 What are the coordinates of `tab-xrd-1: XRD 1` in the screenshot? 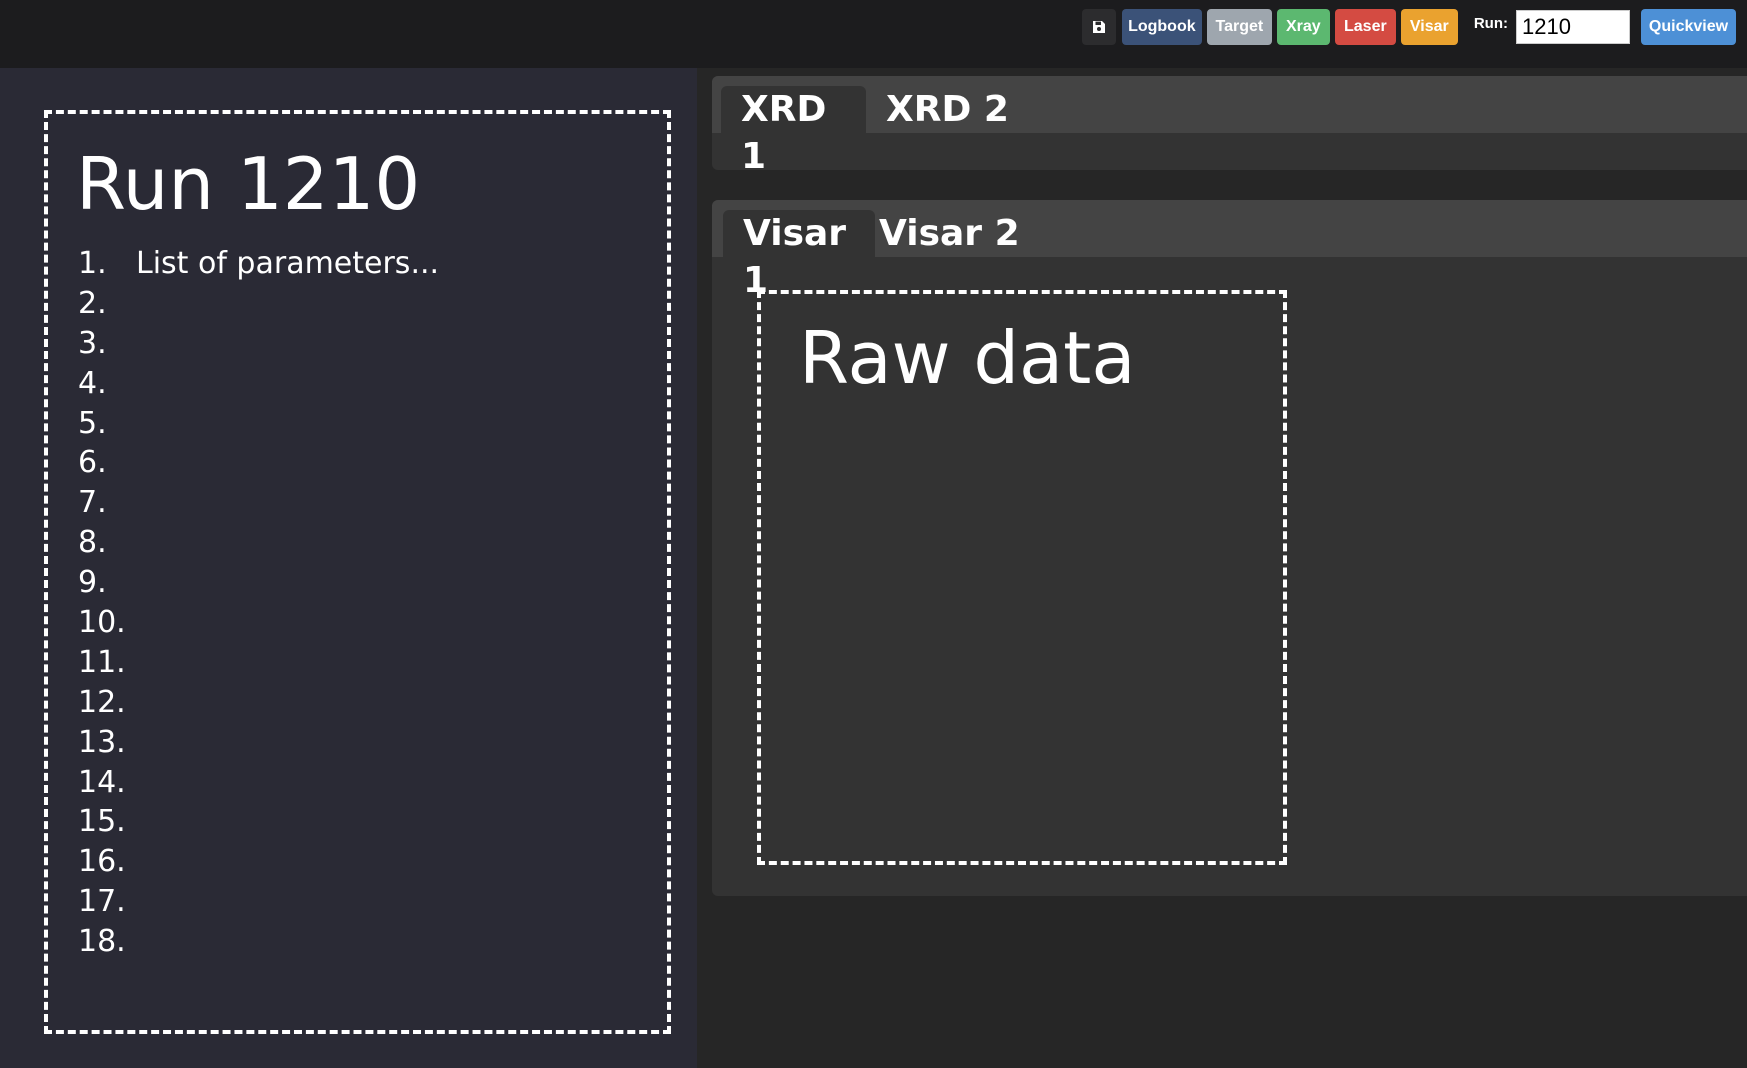 It's located at (793, 131).